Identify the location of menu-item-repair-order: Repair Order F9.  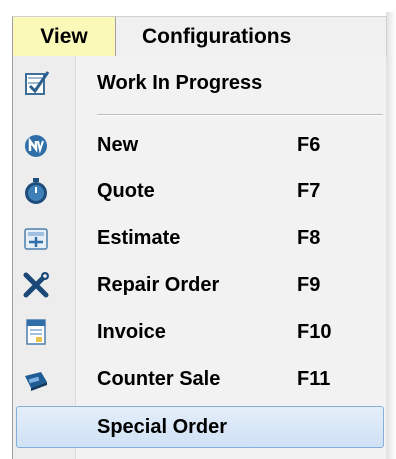
(200, 285).